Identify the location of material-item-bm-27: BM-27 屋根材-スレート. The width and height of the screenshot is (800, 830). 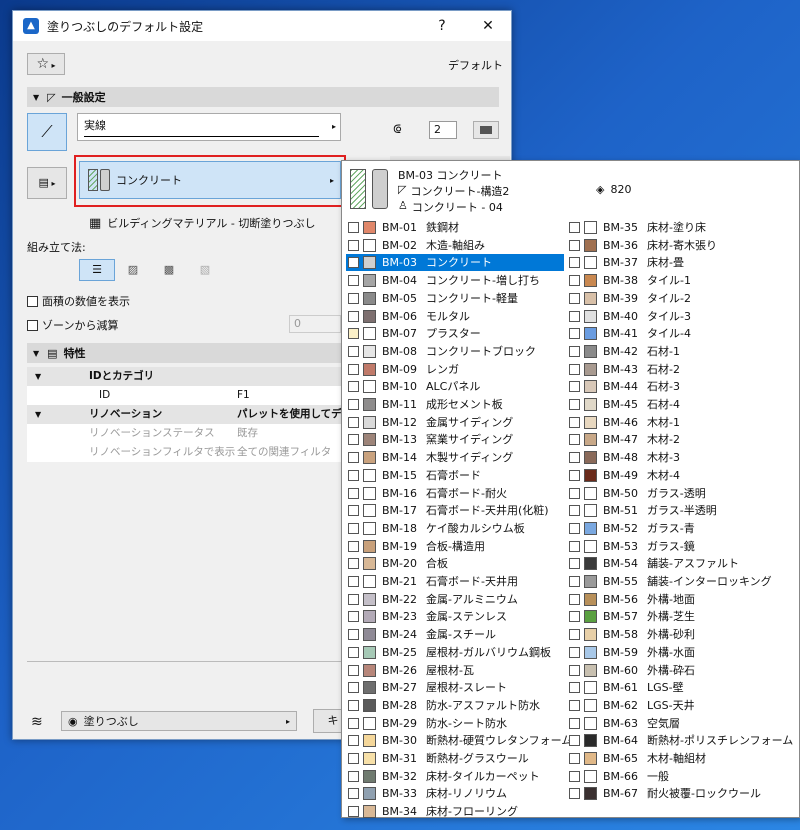
(455, 687).